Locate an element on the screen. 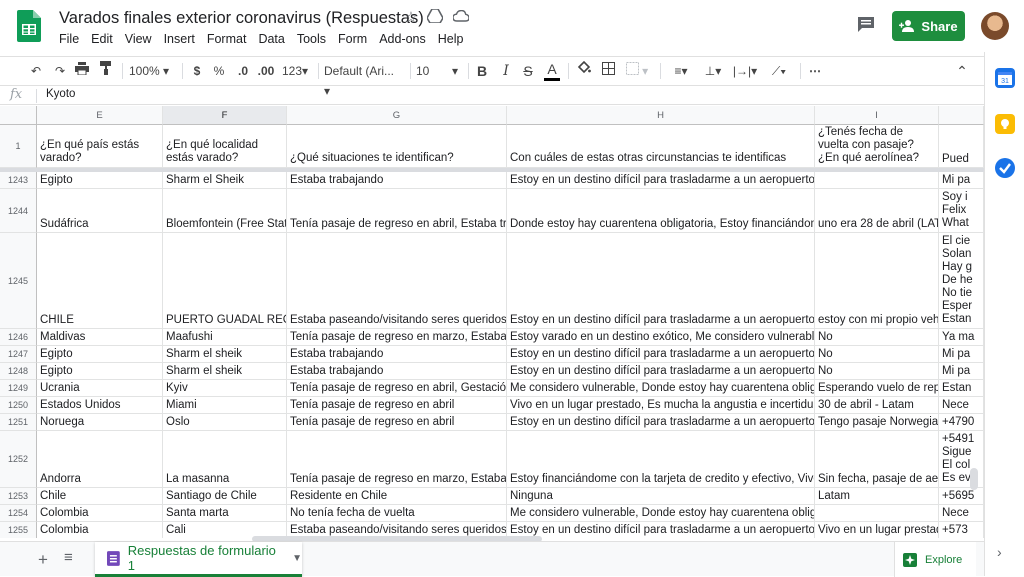 The width and height of the screenshot is (1024, 577). cell-return-date is located at coordinates (877, 513).